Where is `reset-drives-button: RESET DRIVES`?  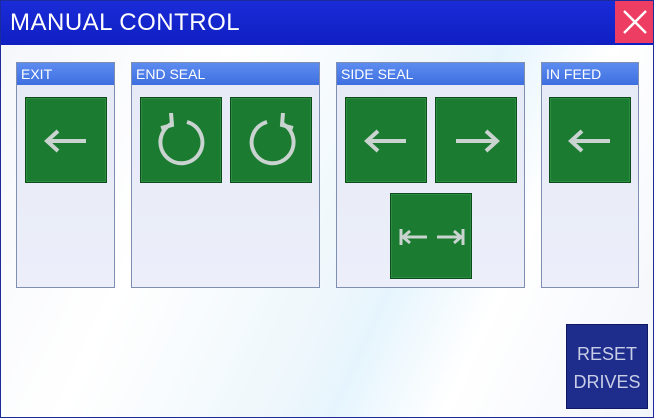
reset-drives-button: RESET DRIVES is located at coordinates (607, 366).